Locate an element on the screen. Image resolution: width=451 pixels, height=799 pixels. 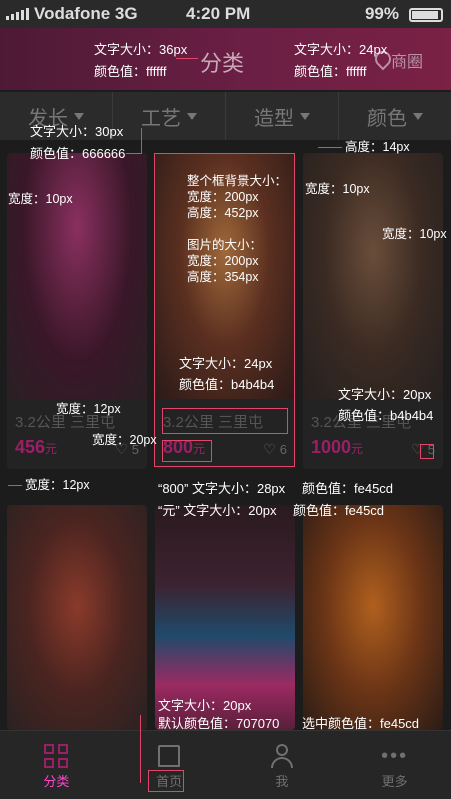
annotation: 颜色值：666666 is located at coordinates (78, 153).